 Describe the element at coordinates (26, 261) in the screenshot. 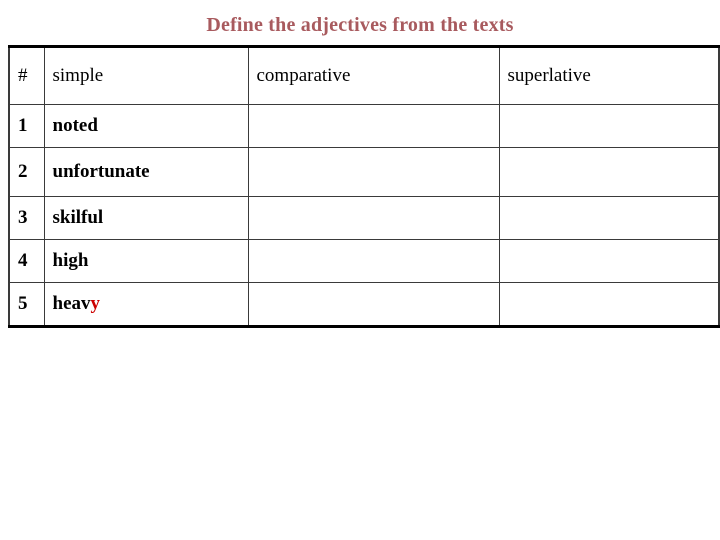

I see `row-number: 4` at that location.